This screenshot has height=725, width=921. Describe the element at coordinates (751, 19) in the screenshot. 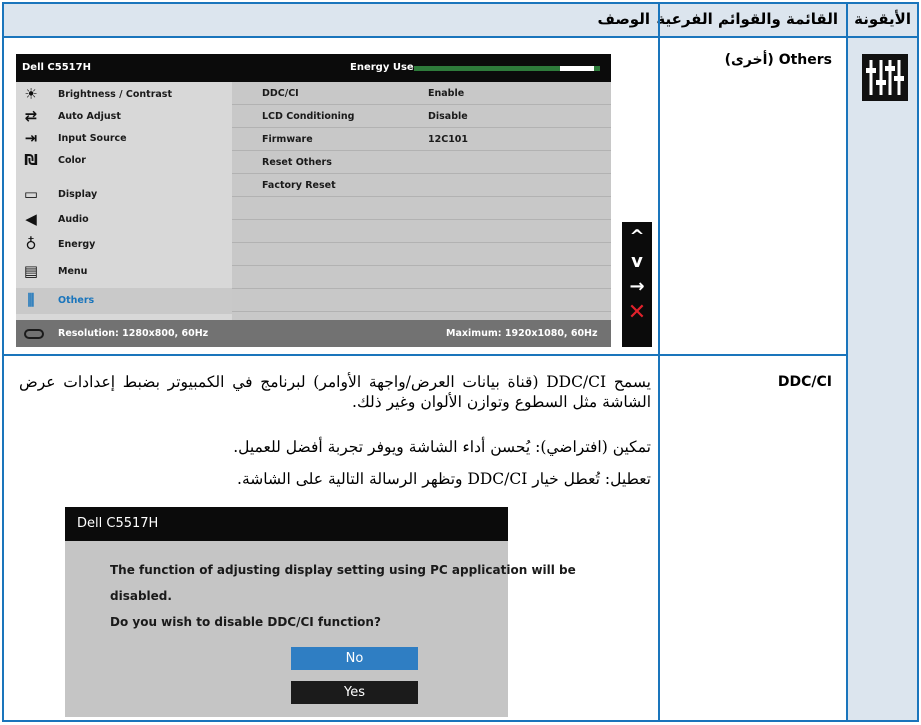

I see `header-menu: القائمة والقوائم الفرعية` at that location.